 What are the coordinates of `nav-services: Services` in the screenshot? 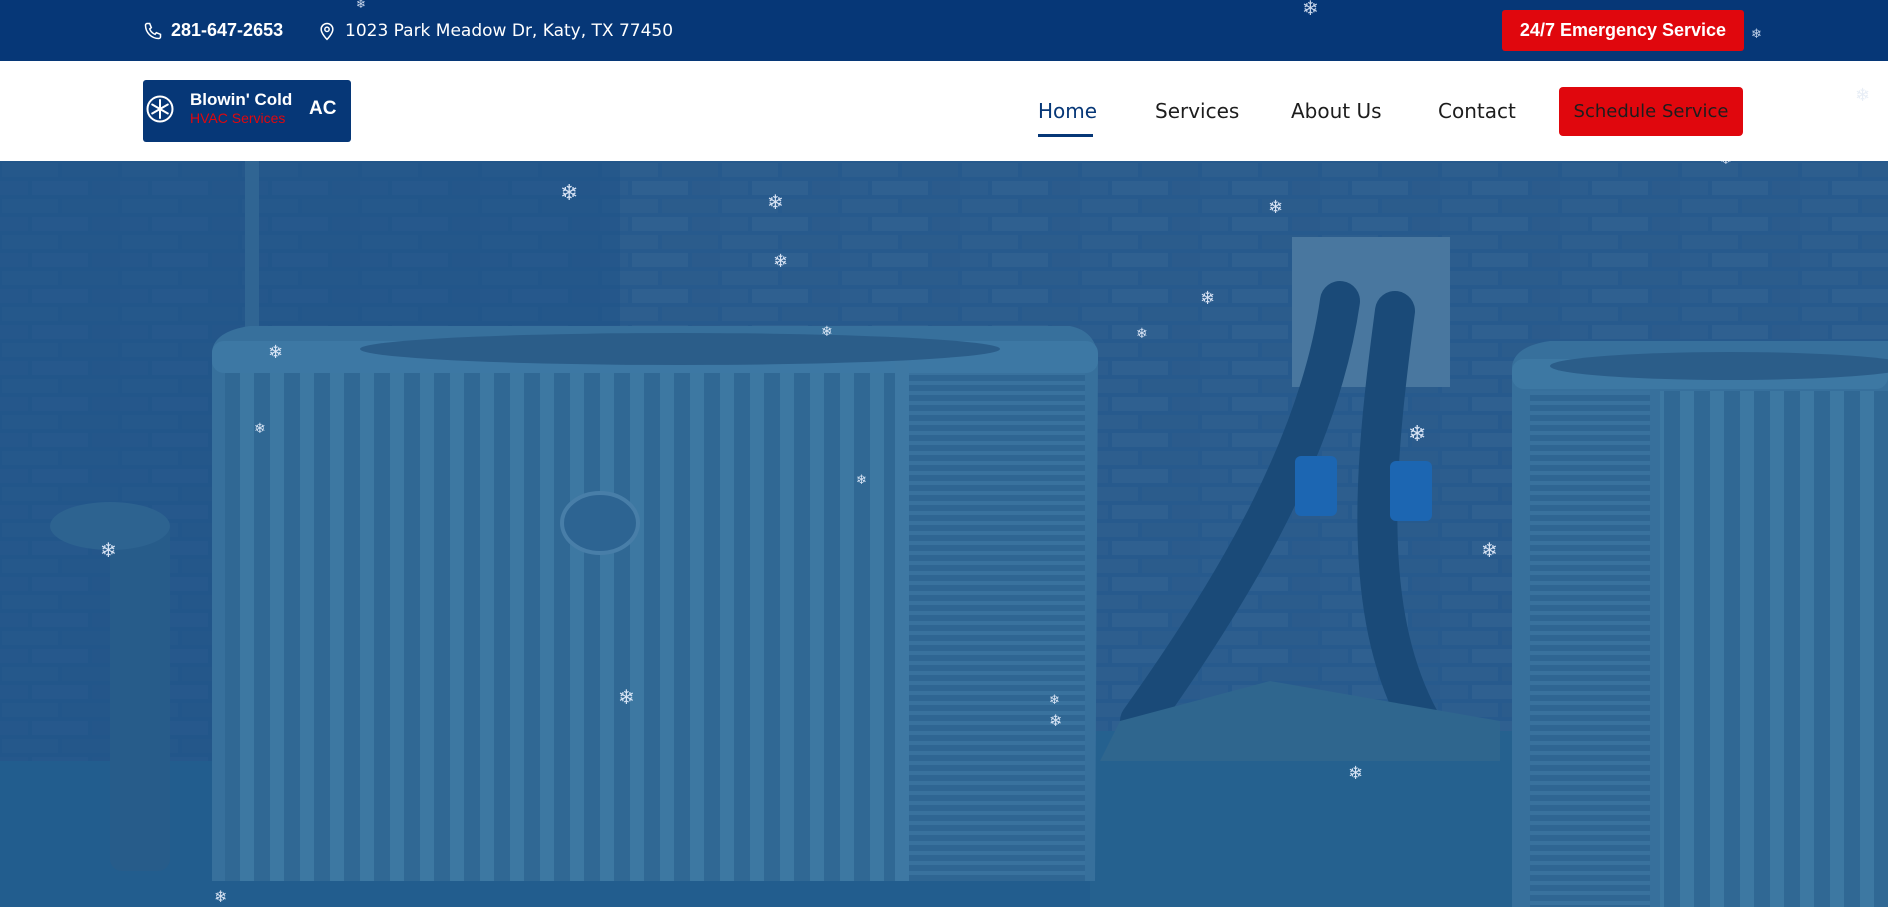 It's located at (1197, 111).